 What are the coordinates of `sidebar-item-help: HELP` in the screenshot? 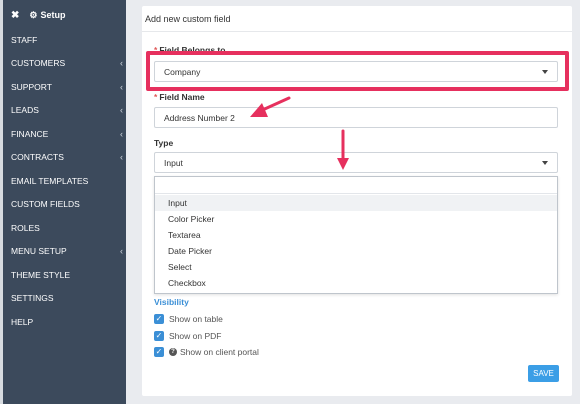 It's located at (67, 322).